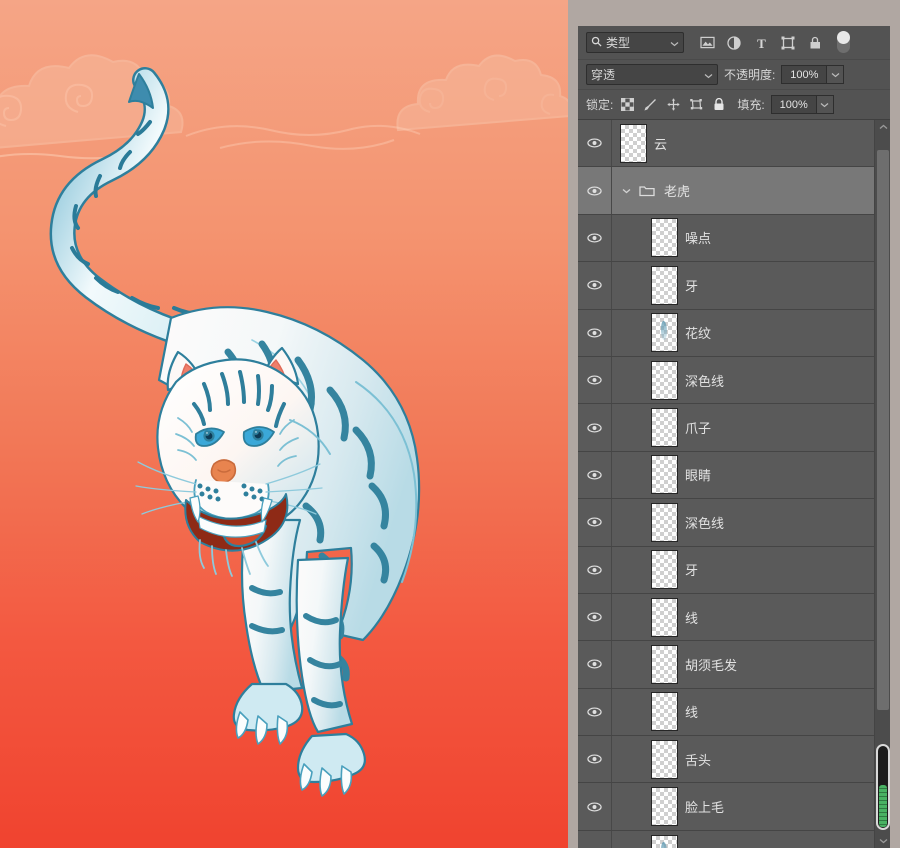 This screenshot has width=900, height=848. I want to click on layer-row: 云, so click(734, 144).